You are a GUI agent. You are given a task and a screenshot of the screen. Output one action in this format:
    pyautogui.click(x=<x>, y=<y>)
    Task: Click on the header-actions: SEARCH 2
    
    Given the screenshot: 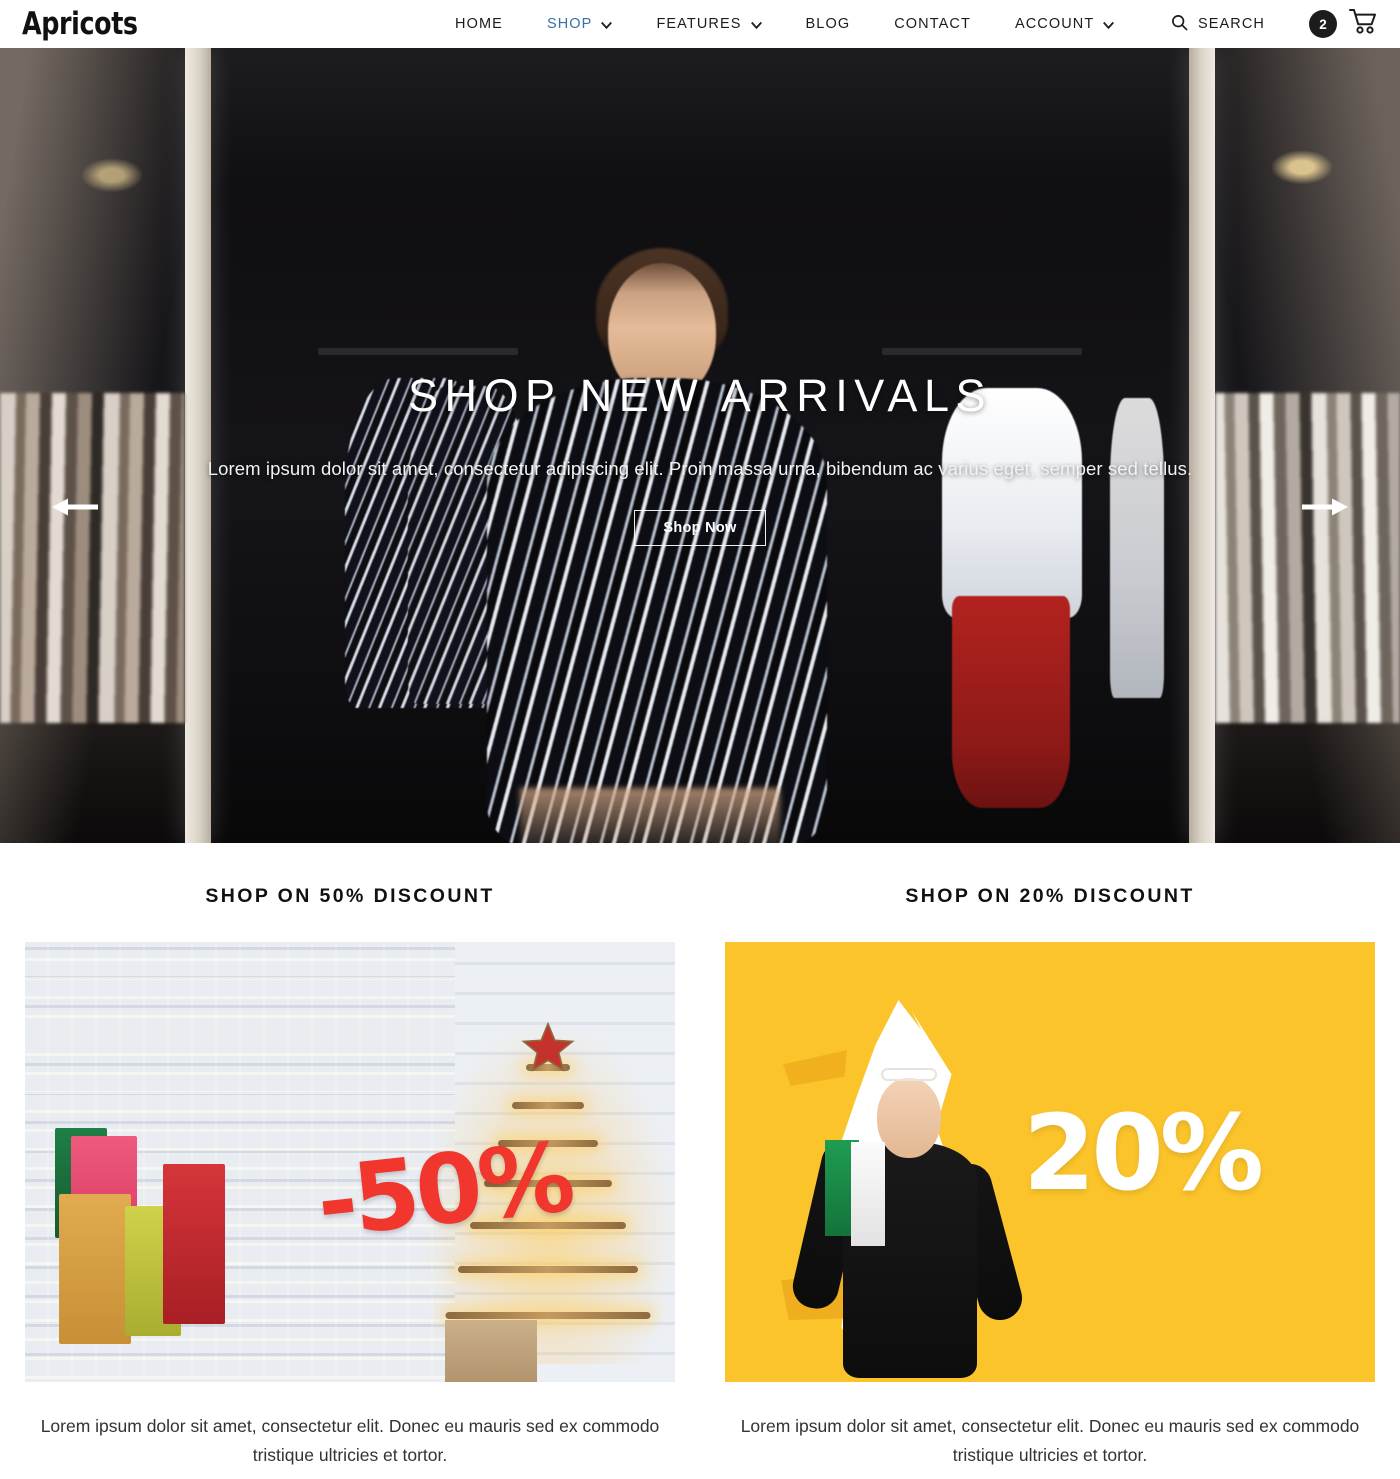 What is the action you would take?
    pyautogui.click(x=1264, y=24)
    